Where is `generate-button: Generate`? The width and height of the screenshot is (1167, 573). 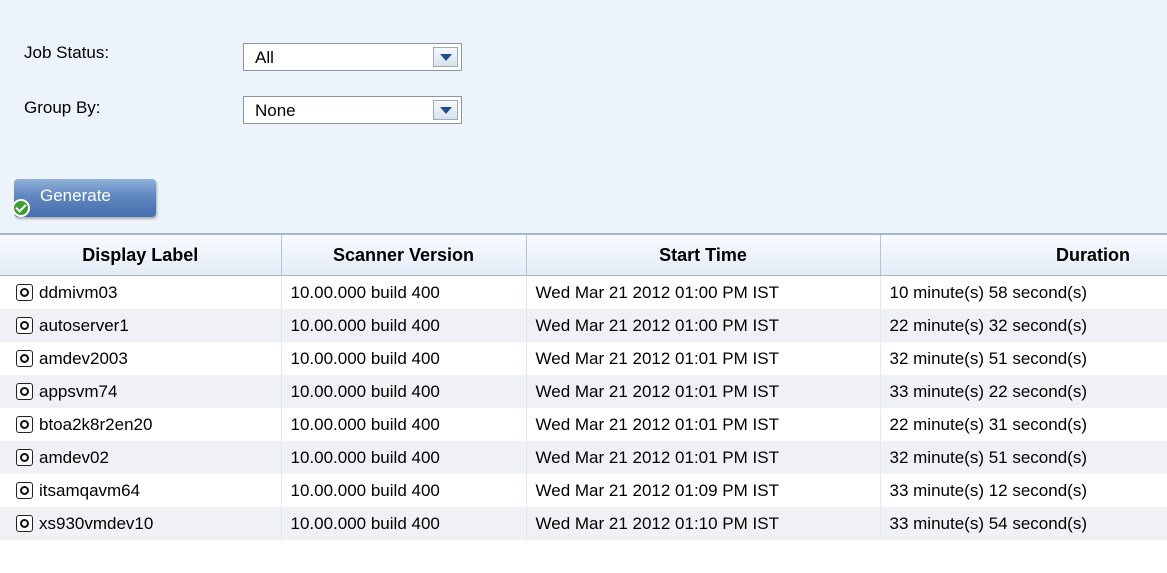
generate-button: Generate is located at coordinates (84, 198).